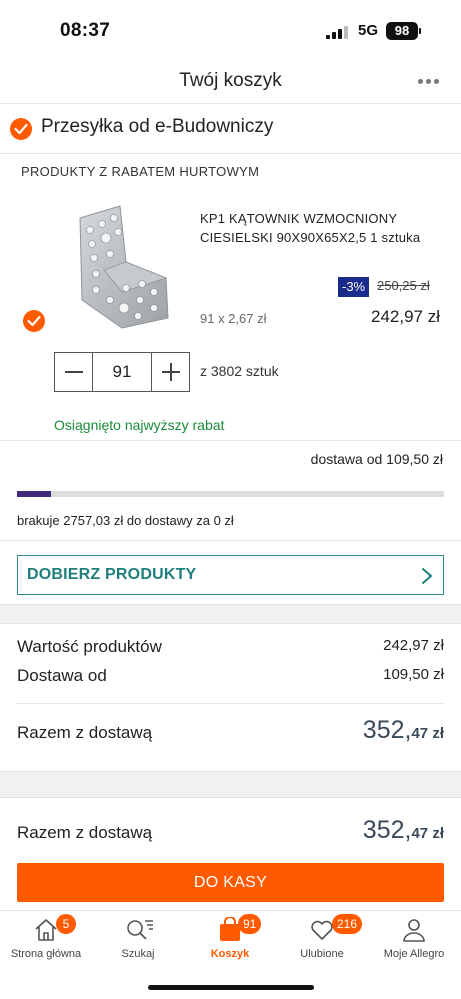 The width and height of the screenshot is (461, 999). What do you see at coordinates (230, 494) in the screenshot?
I see `free-delivery-progress` at bounding box center [230, 494].